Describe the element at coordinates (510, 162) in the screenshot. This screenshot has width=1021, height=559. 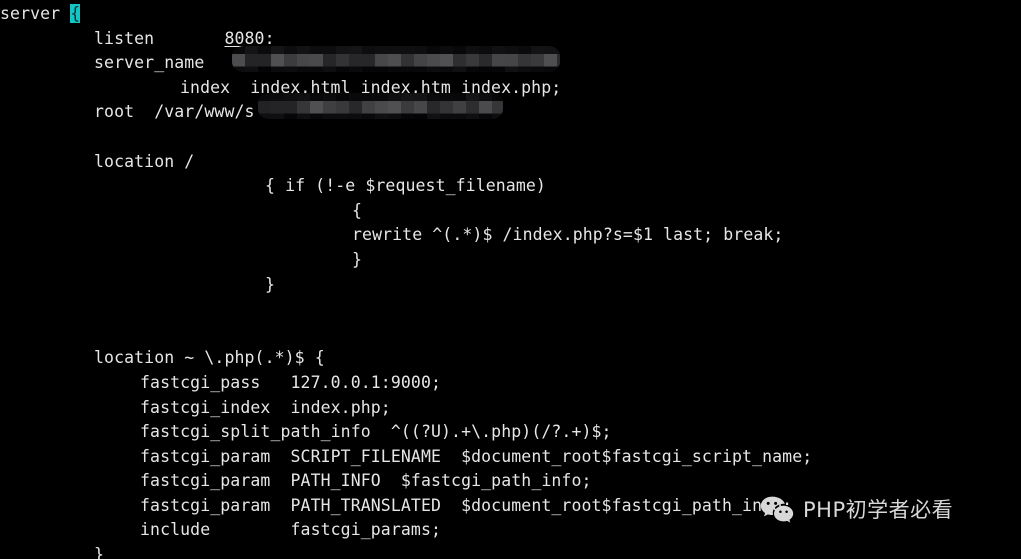
I see `code-line: location /` at that location.